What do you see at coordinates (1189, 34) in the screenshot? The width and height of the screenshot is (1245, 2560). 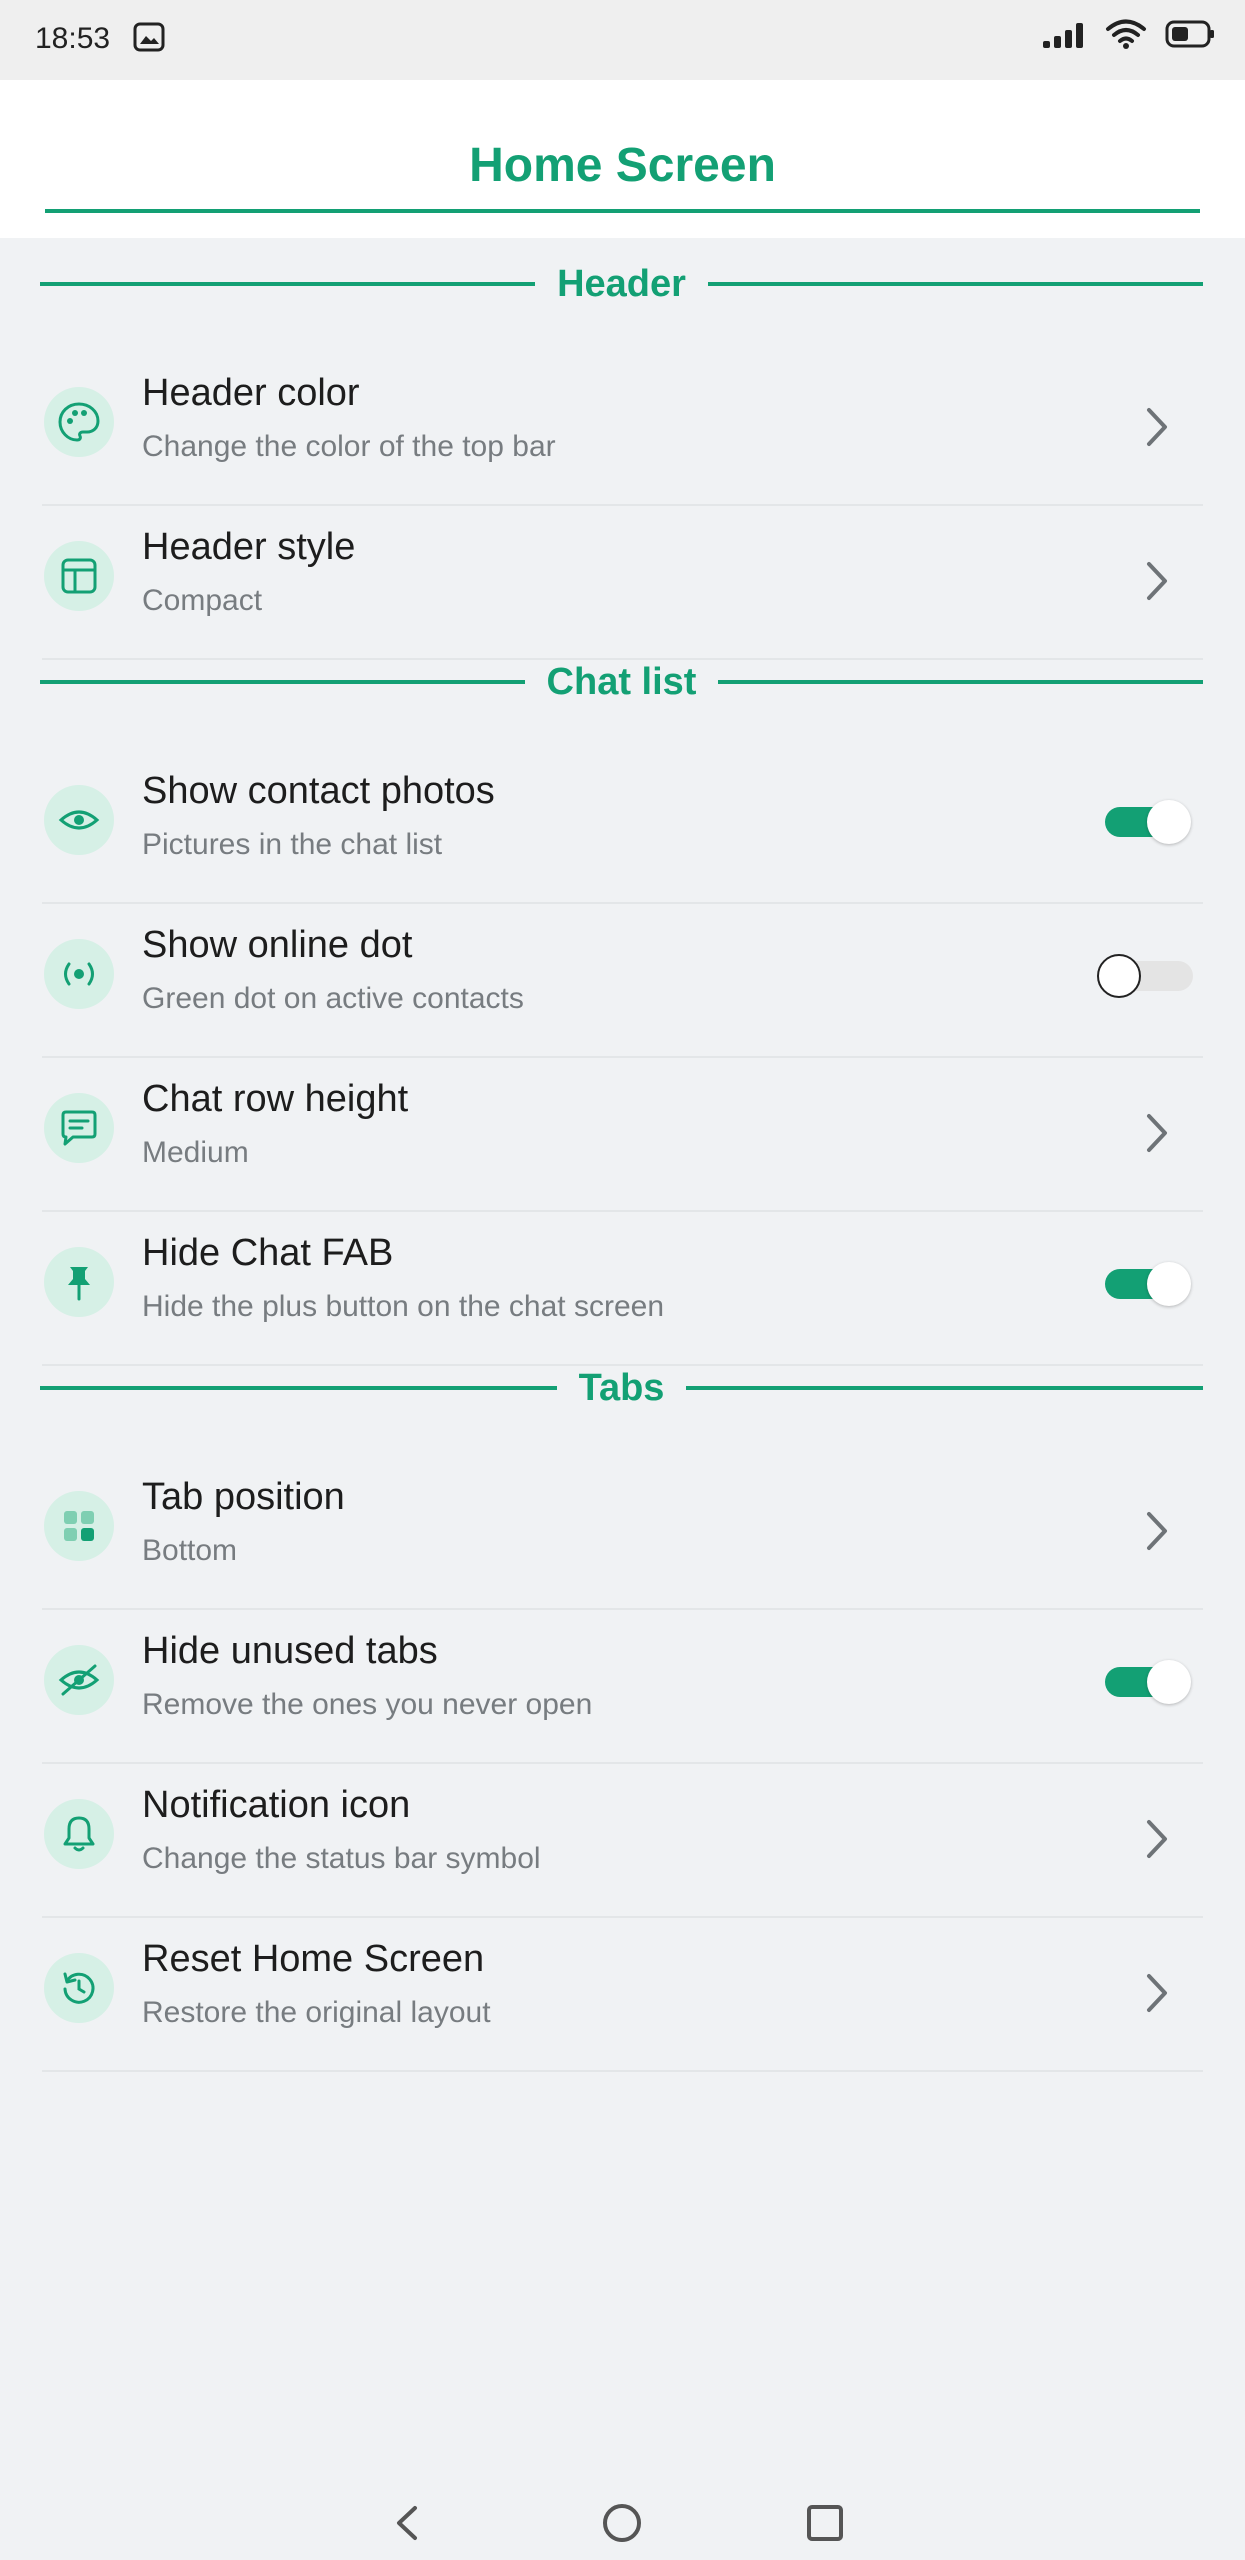 I see `battery-icon` at bounding box center [1189, 34].